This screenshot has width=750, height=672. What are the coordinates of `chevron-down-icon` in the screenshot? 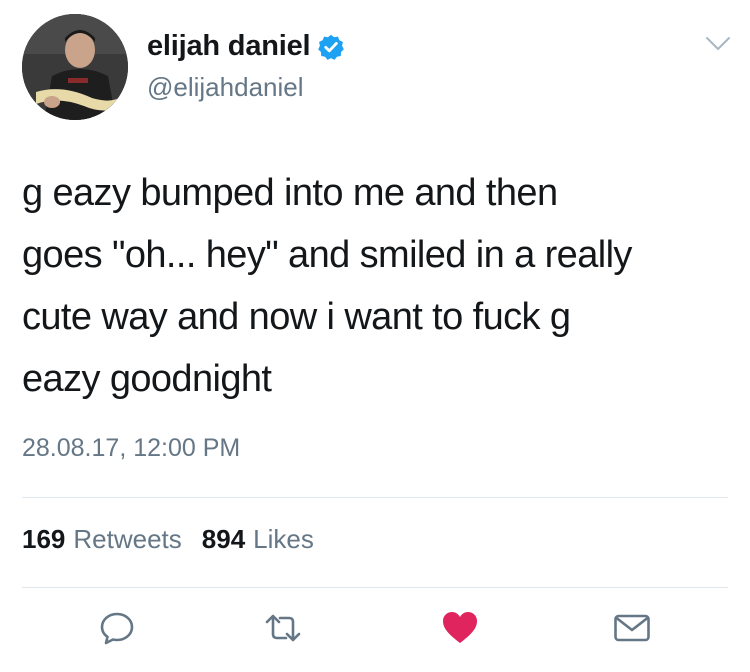 It's located at (718, 44).